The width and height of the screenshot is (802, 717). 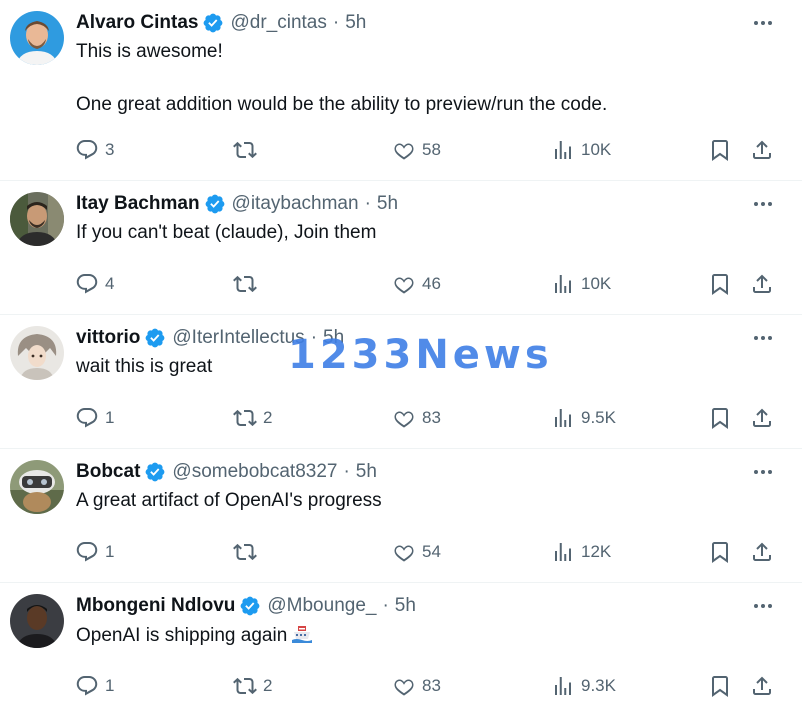 What do you see at coordinates (416, 284) in the screenshot?
I see `like-button: 46` at bounding box center [416, 284].